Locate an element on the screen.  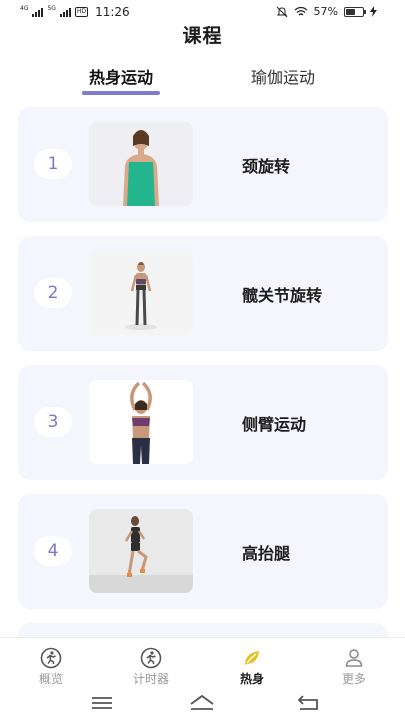
status-left: 4G 5G HD 11:26 is located at coordinates (75, 12).